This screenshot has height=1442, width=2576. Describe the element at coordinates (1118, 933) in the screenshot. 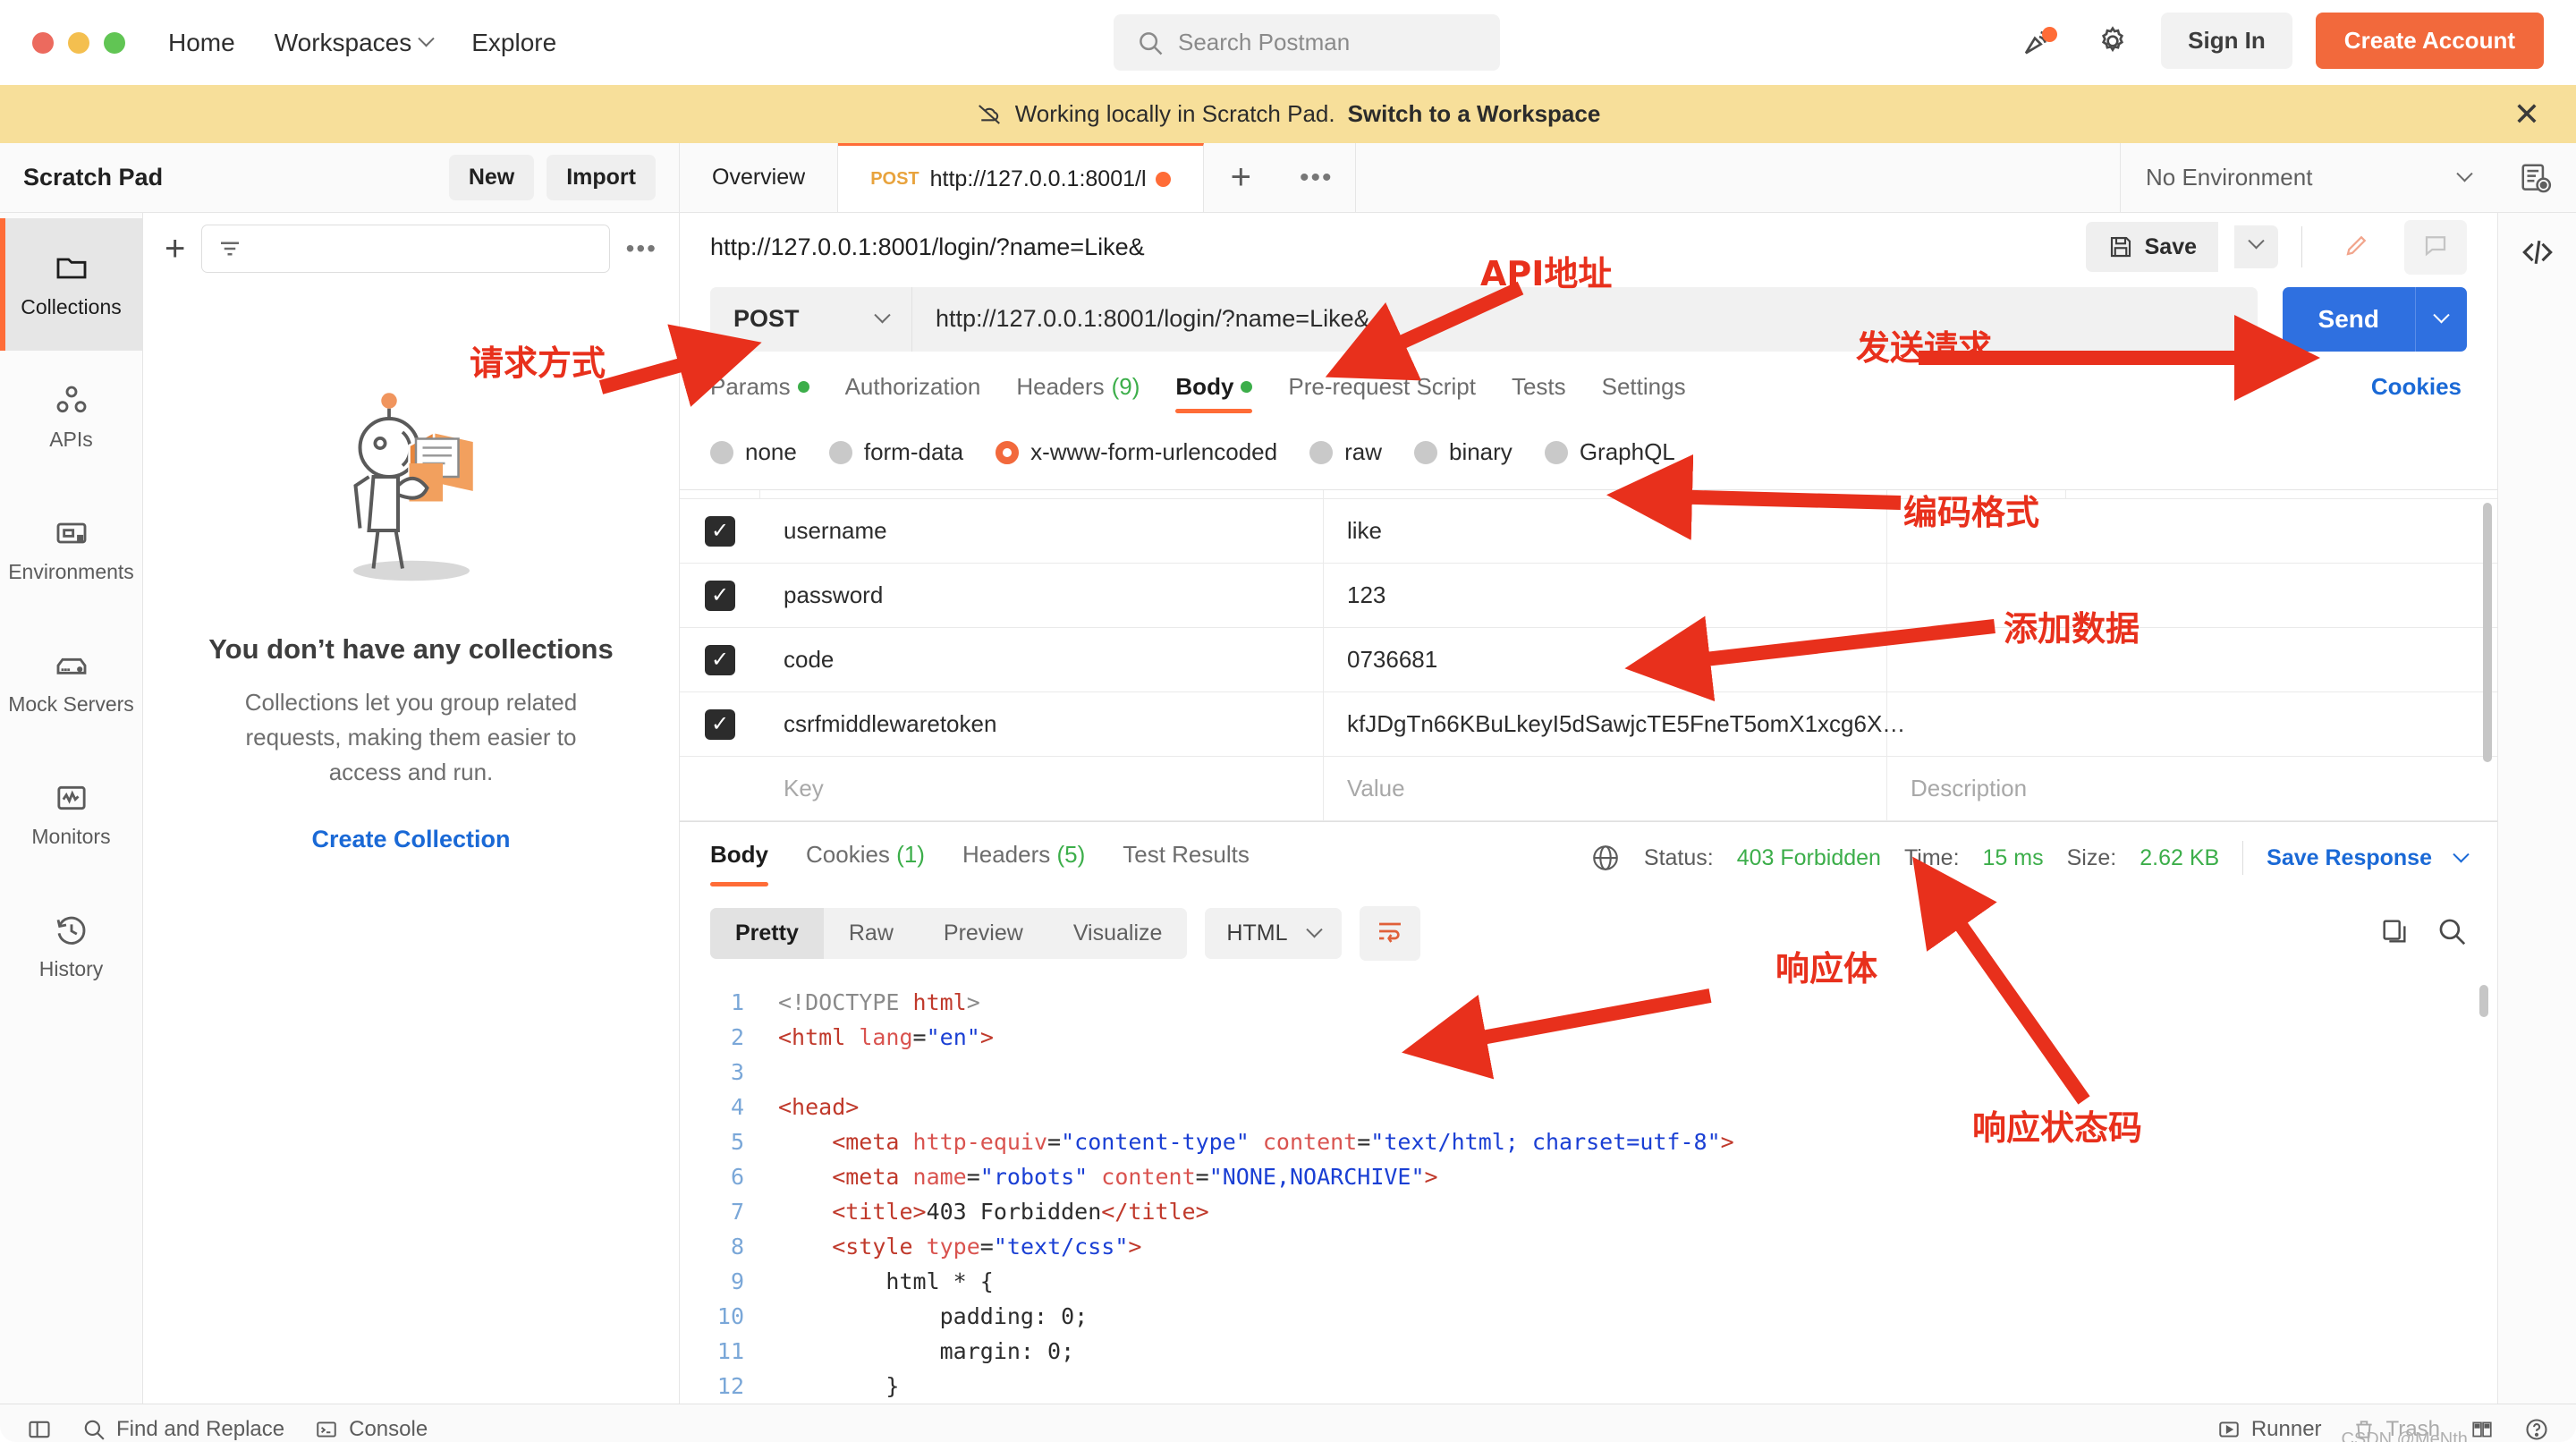

I see `view-mode-visualize: Visualize` at that location.